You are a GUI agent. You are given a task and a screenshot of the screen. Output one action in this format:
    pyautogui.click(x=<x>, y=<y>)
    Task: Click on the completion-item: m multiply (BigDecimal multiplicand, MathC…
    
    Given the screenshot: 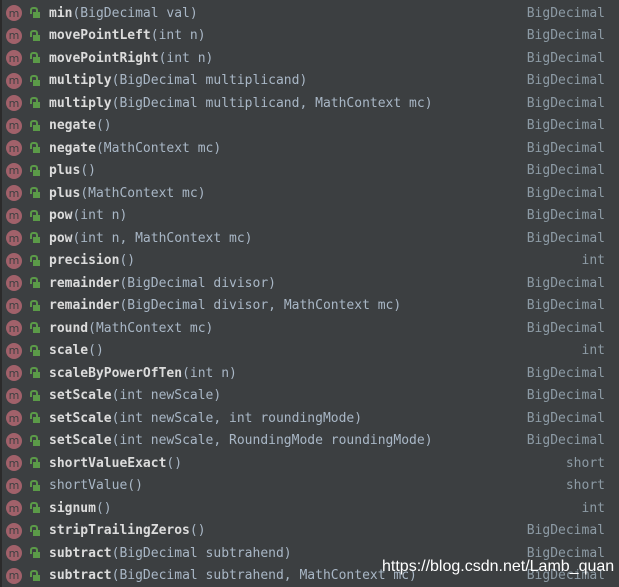 What is the action you would take?
    pyautogui.click(x=309, y=103)
    